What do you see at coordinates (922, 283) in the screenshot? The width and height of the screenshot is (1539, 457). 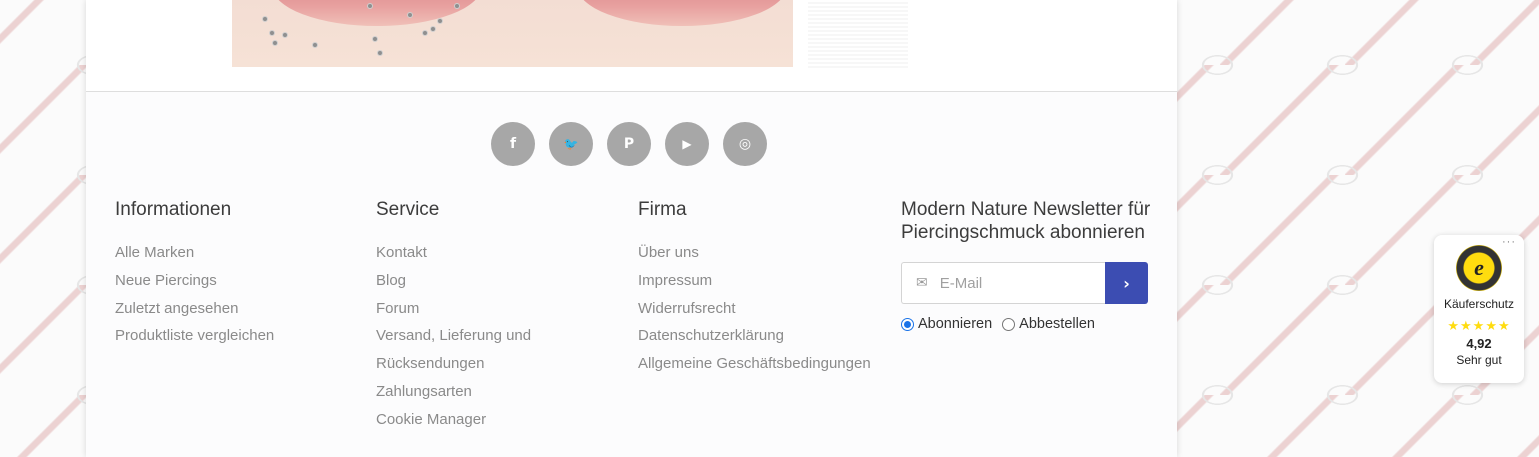 I see `envelope-icon: ✉` at bounding box center [922, 283].